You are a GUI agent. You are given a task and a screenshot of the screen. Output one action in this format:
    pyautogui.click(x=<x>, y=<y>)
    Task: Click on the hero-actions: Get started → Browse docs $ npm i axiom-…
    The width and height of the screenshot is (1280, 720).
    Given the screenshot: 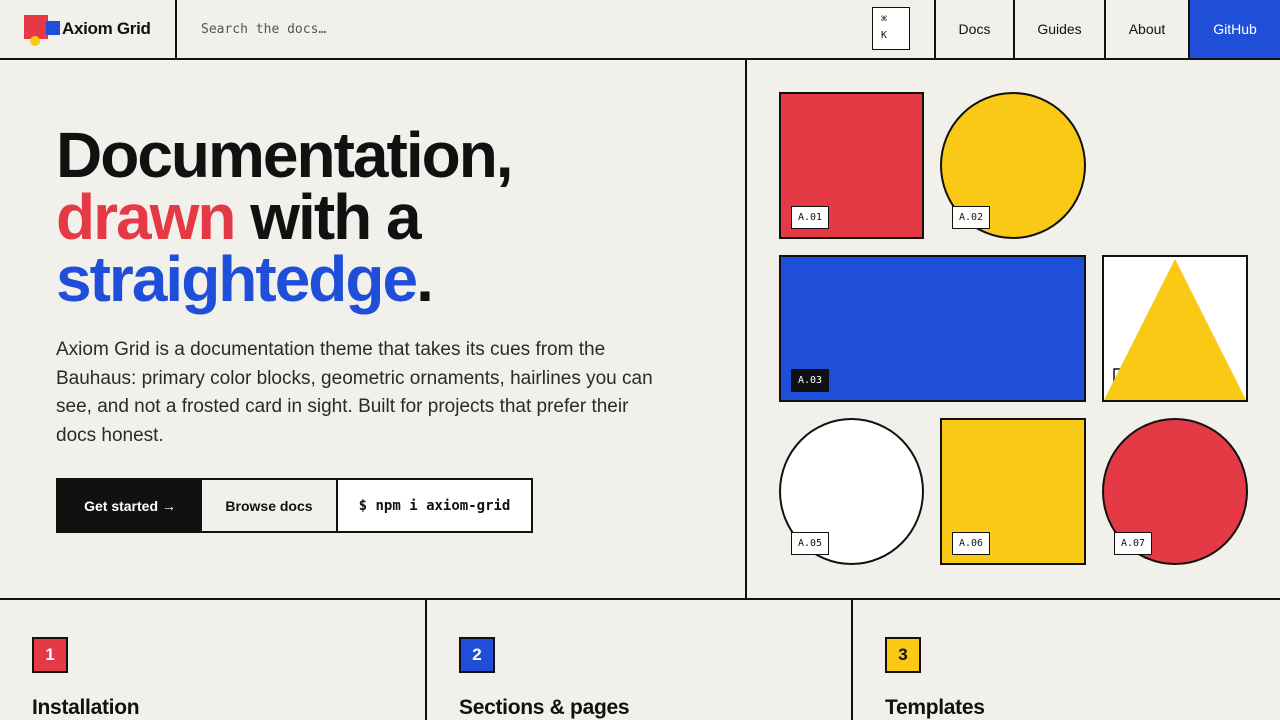 What is the action you would take?
    pyautogui.click(x=294, y=505)
    